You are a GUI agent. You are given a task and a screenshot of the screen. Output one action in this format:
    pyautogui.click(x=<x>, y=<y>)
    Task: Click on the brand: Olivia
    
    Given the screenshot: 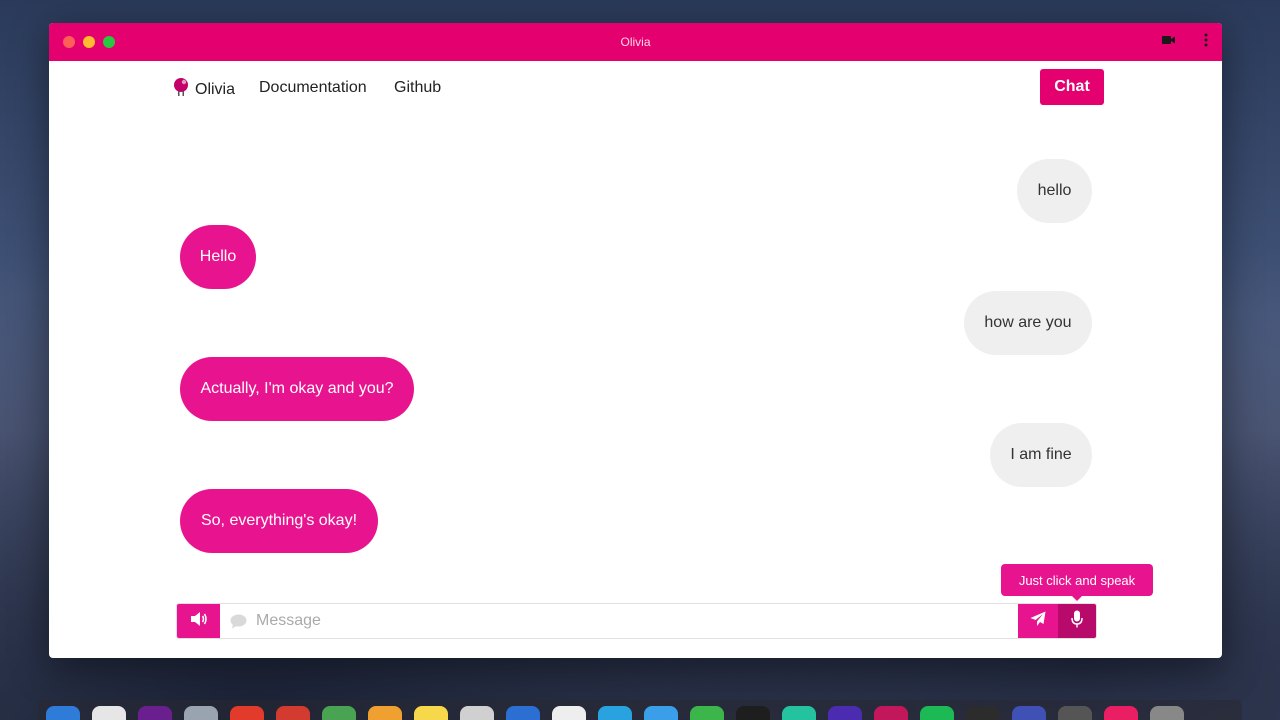 What is the action you would take?
    pyautogui.click(x=203, y=89)
    